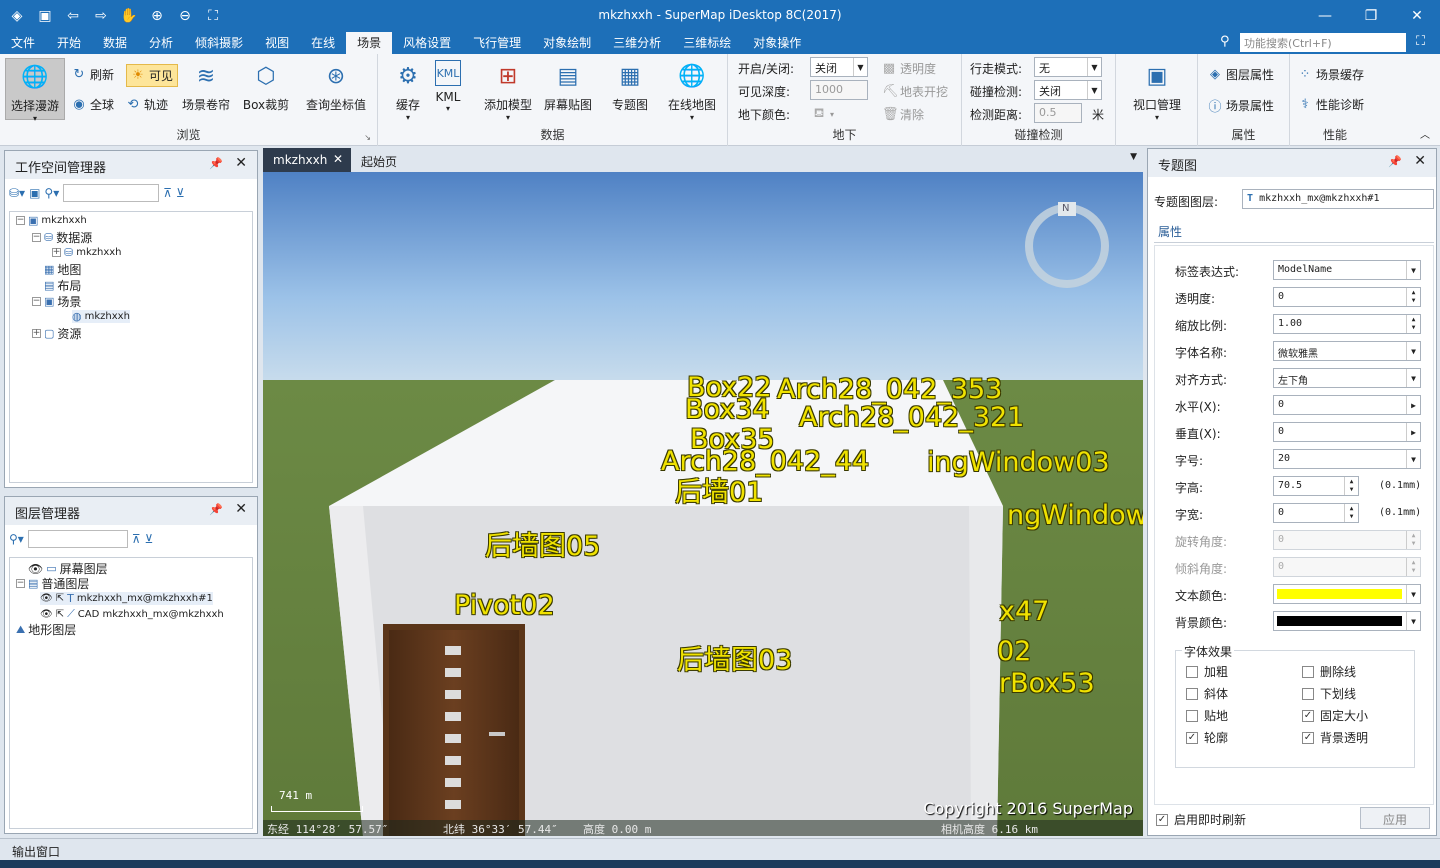 Image resolution: width=1440 pixels, height=868 pixels. What do you see at coordinates (87, 252) in the screenshot?
I see `tree-node-datasource: + ⛁ mkzhxxh` at bounding box center [87, 252].